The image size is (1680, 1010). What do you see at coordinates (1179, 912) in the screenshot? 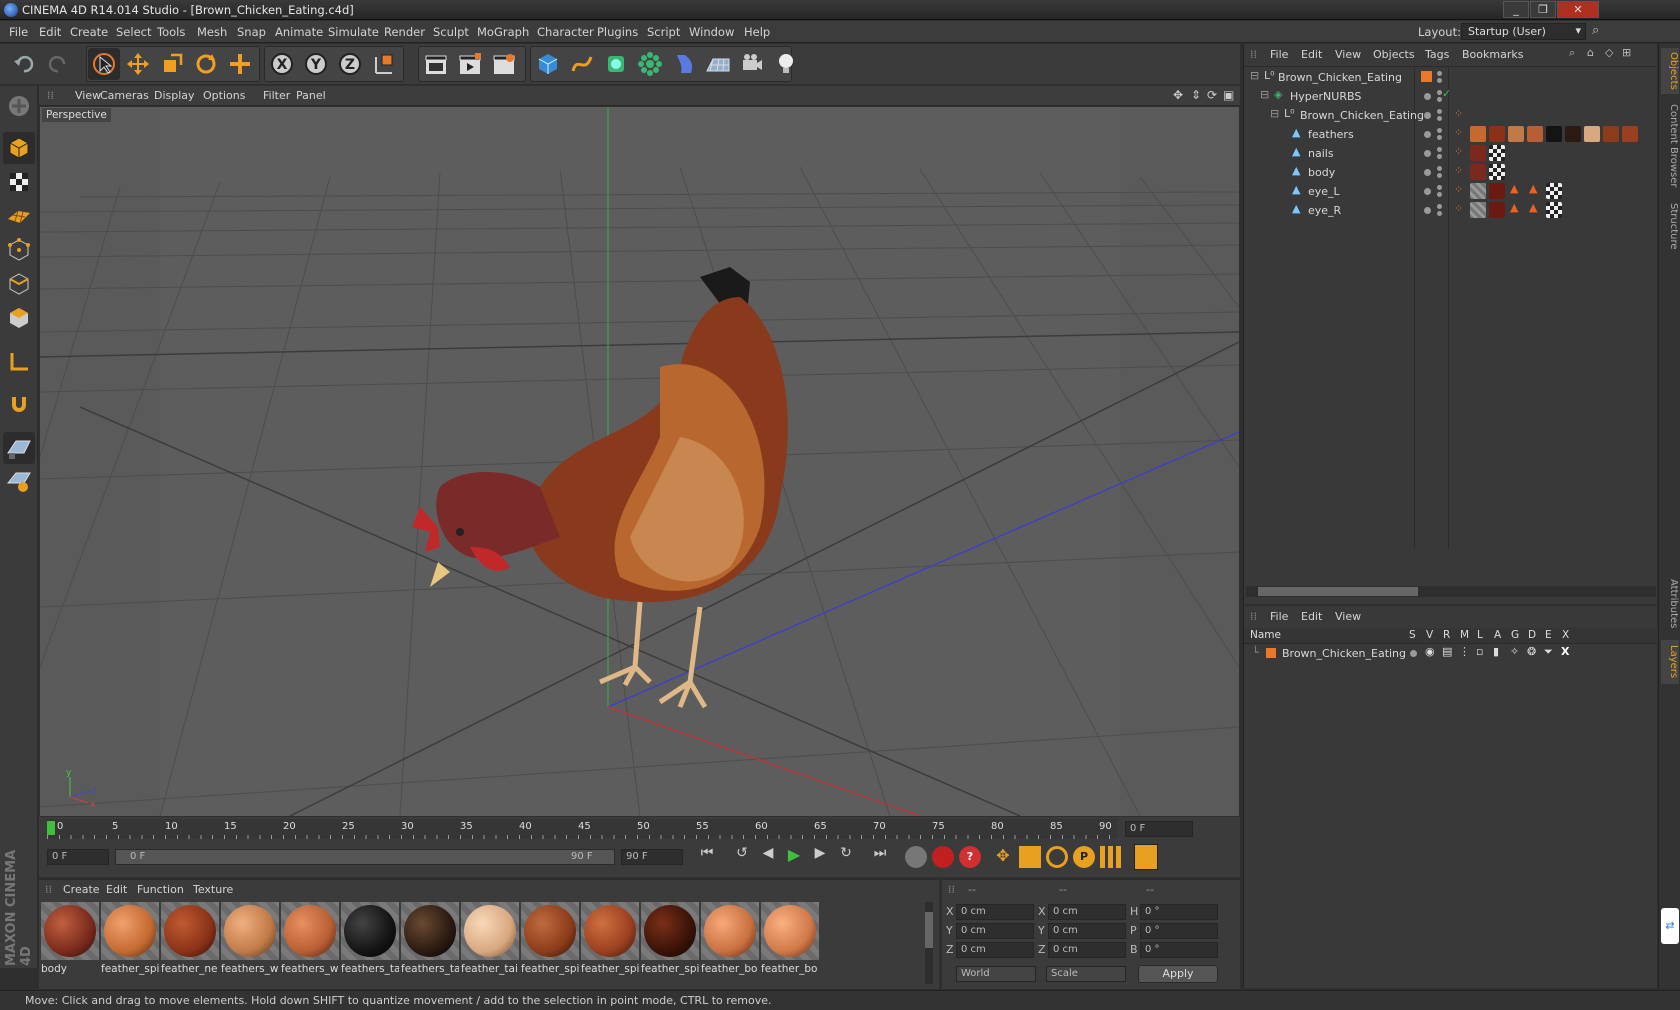
I see `rot-h-field: 0 °` at bounding box center [1179, 912].